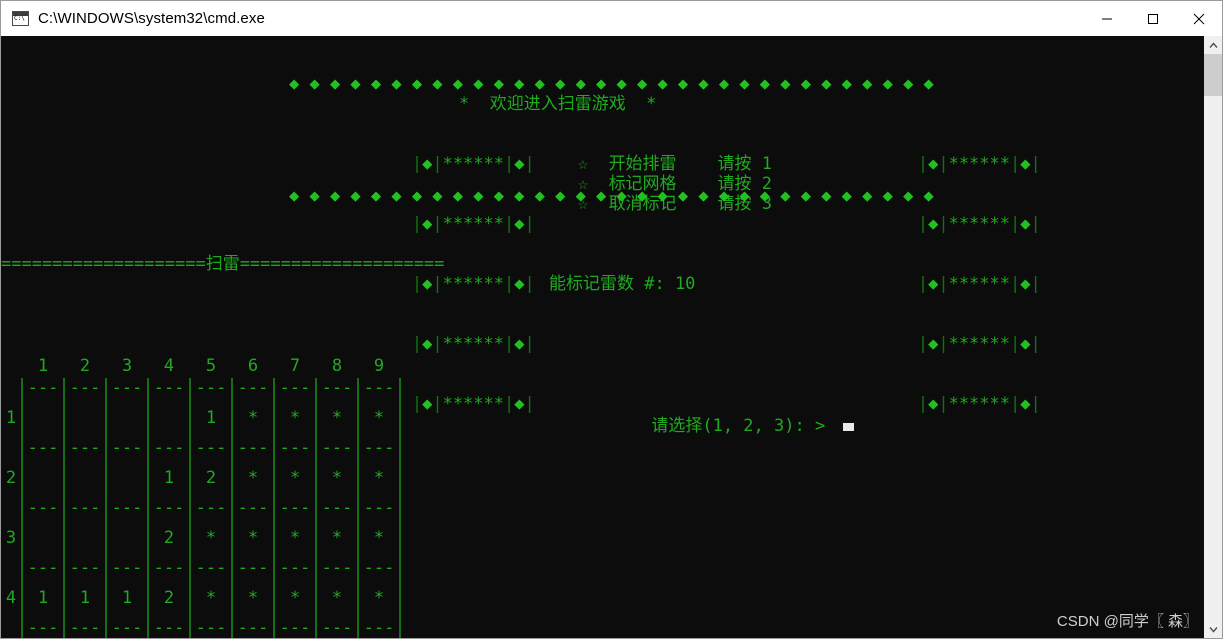 This screenshot has width=1223, height=639. What do you see at coordinates (252, 538) in the screenshot?
I see `grid-cell-r3-c6: *` at bounding box center [252, 538].